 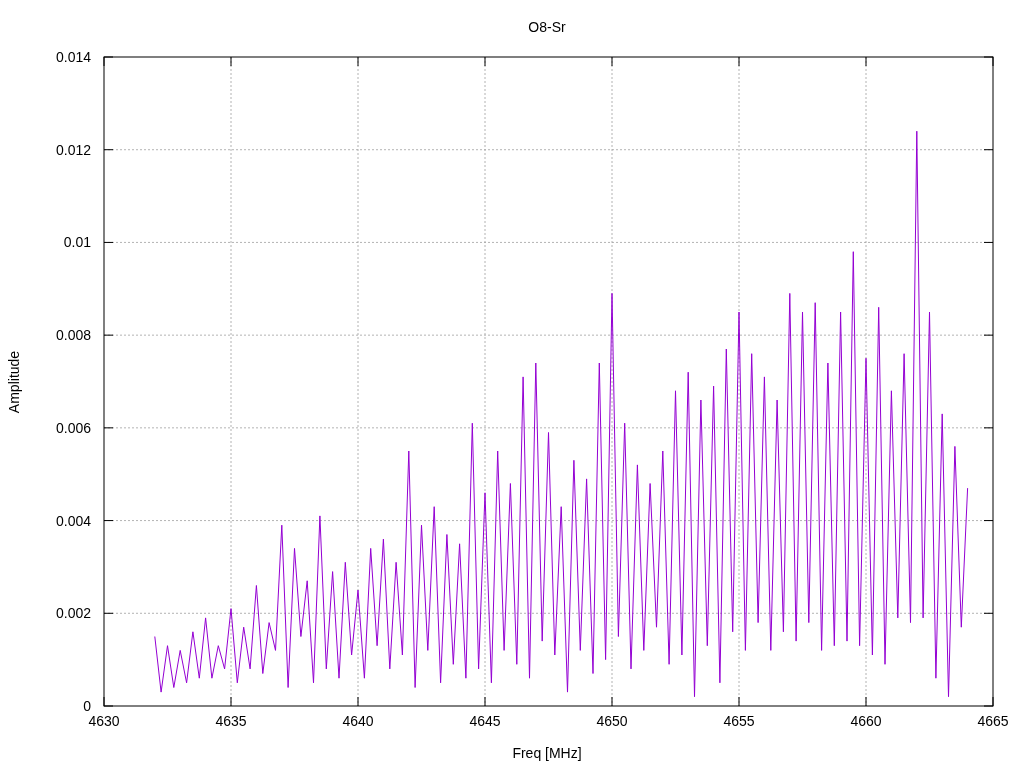 What do you see at coordinates (866, 721) in the screenshot?
I see `x-tick-label: 4660` at bounding box center [866, 721].